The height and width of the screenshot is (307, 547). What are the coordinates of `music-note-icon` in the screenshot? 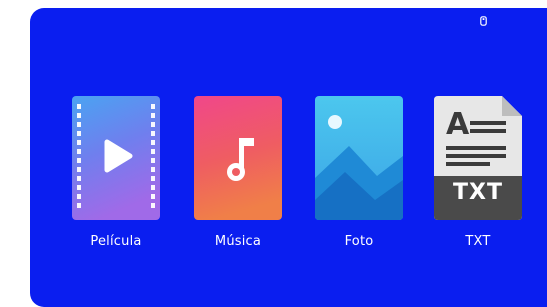 It's located at (238, 158).